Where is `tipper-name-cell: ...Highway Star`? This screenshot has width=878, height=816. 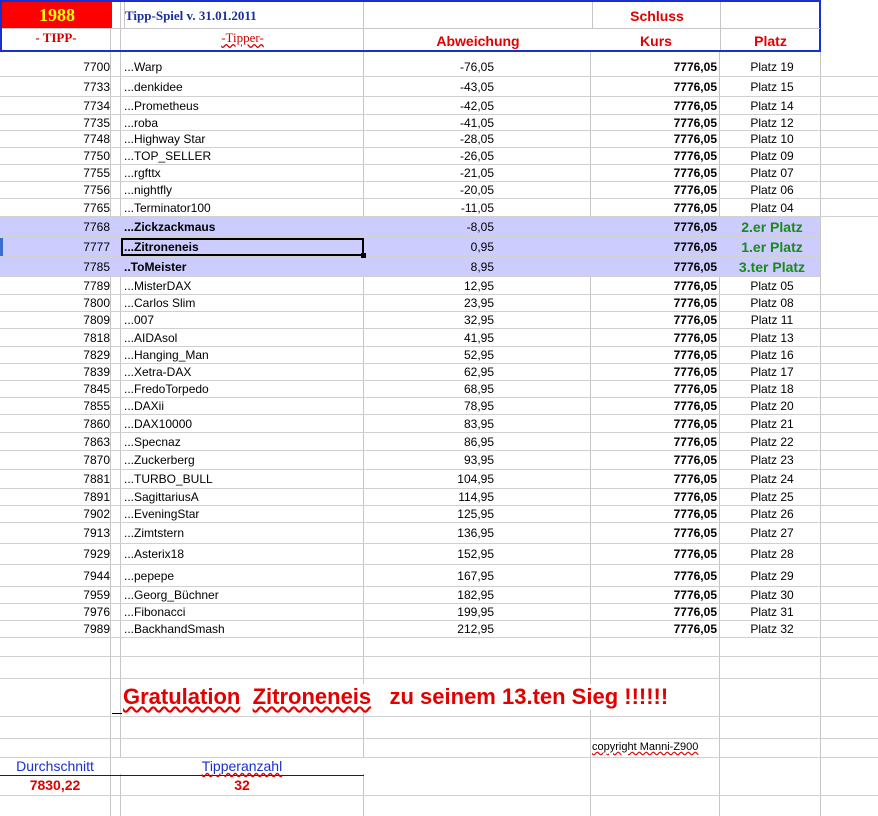 tipper-name-cell: ...Highway Star is located at coordinates (164, 139).